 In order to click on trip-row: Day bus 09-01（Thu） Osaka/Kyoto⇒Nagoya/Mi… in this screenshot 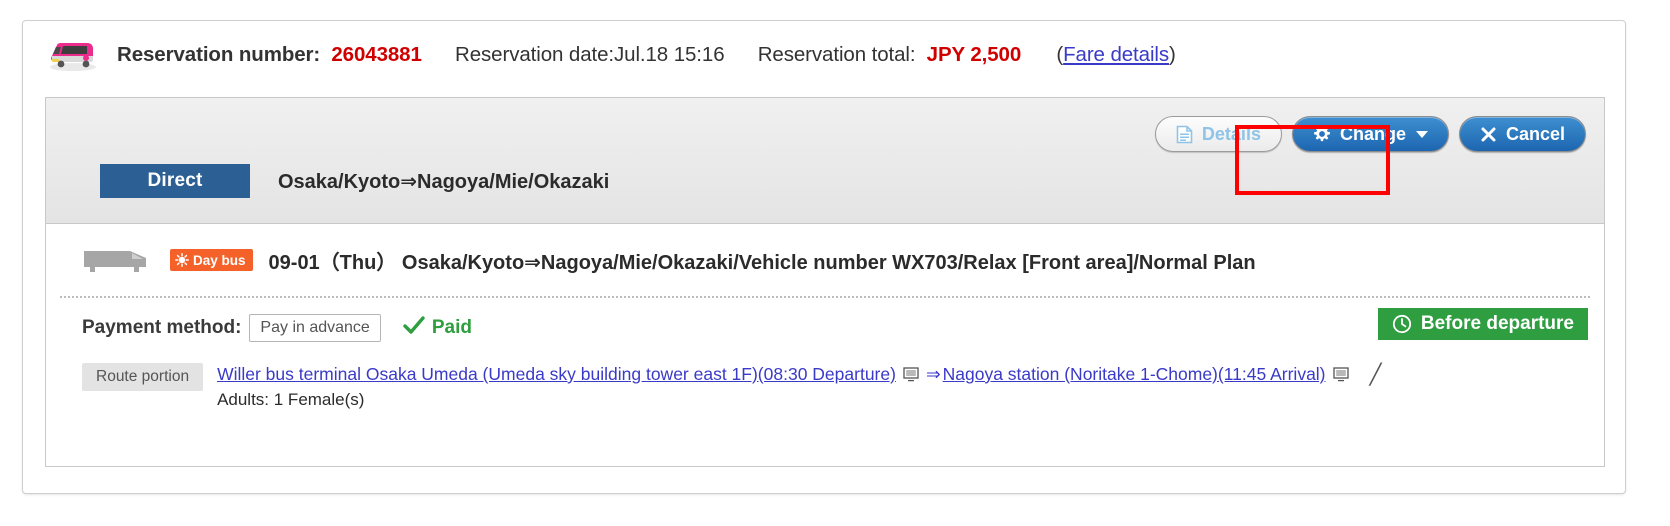, I will do `click(825, 260)`.